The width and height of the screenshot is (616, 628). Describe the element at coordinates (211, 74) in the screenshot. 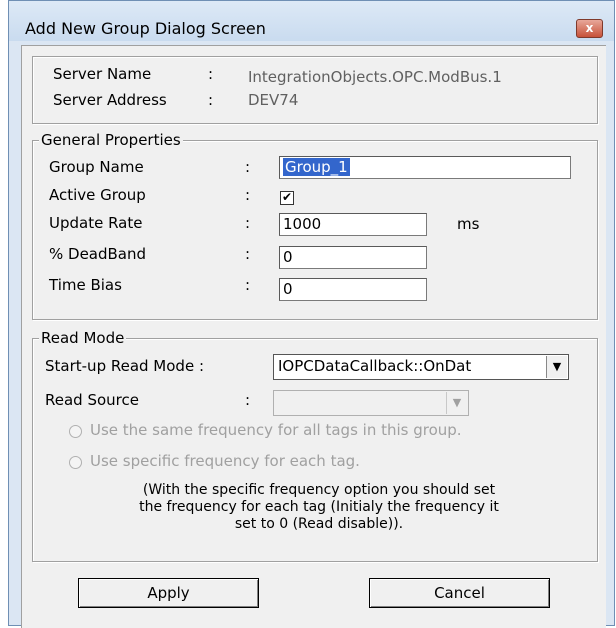

I see `server-name-colon: :` at that location.